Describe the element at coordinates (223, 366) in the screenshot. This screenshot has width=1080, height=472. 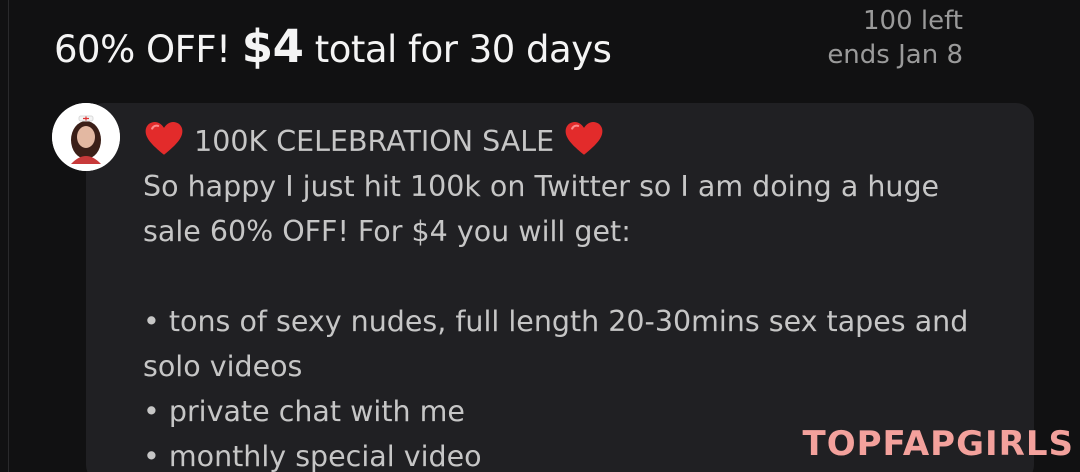
I see `list-item: solo videos` at that location.